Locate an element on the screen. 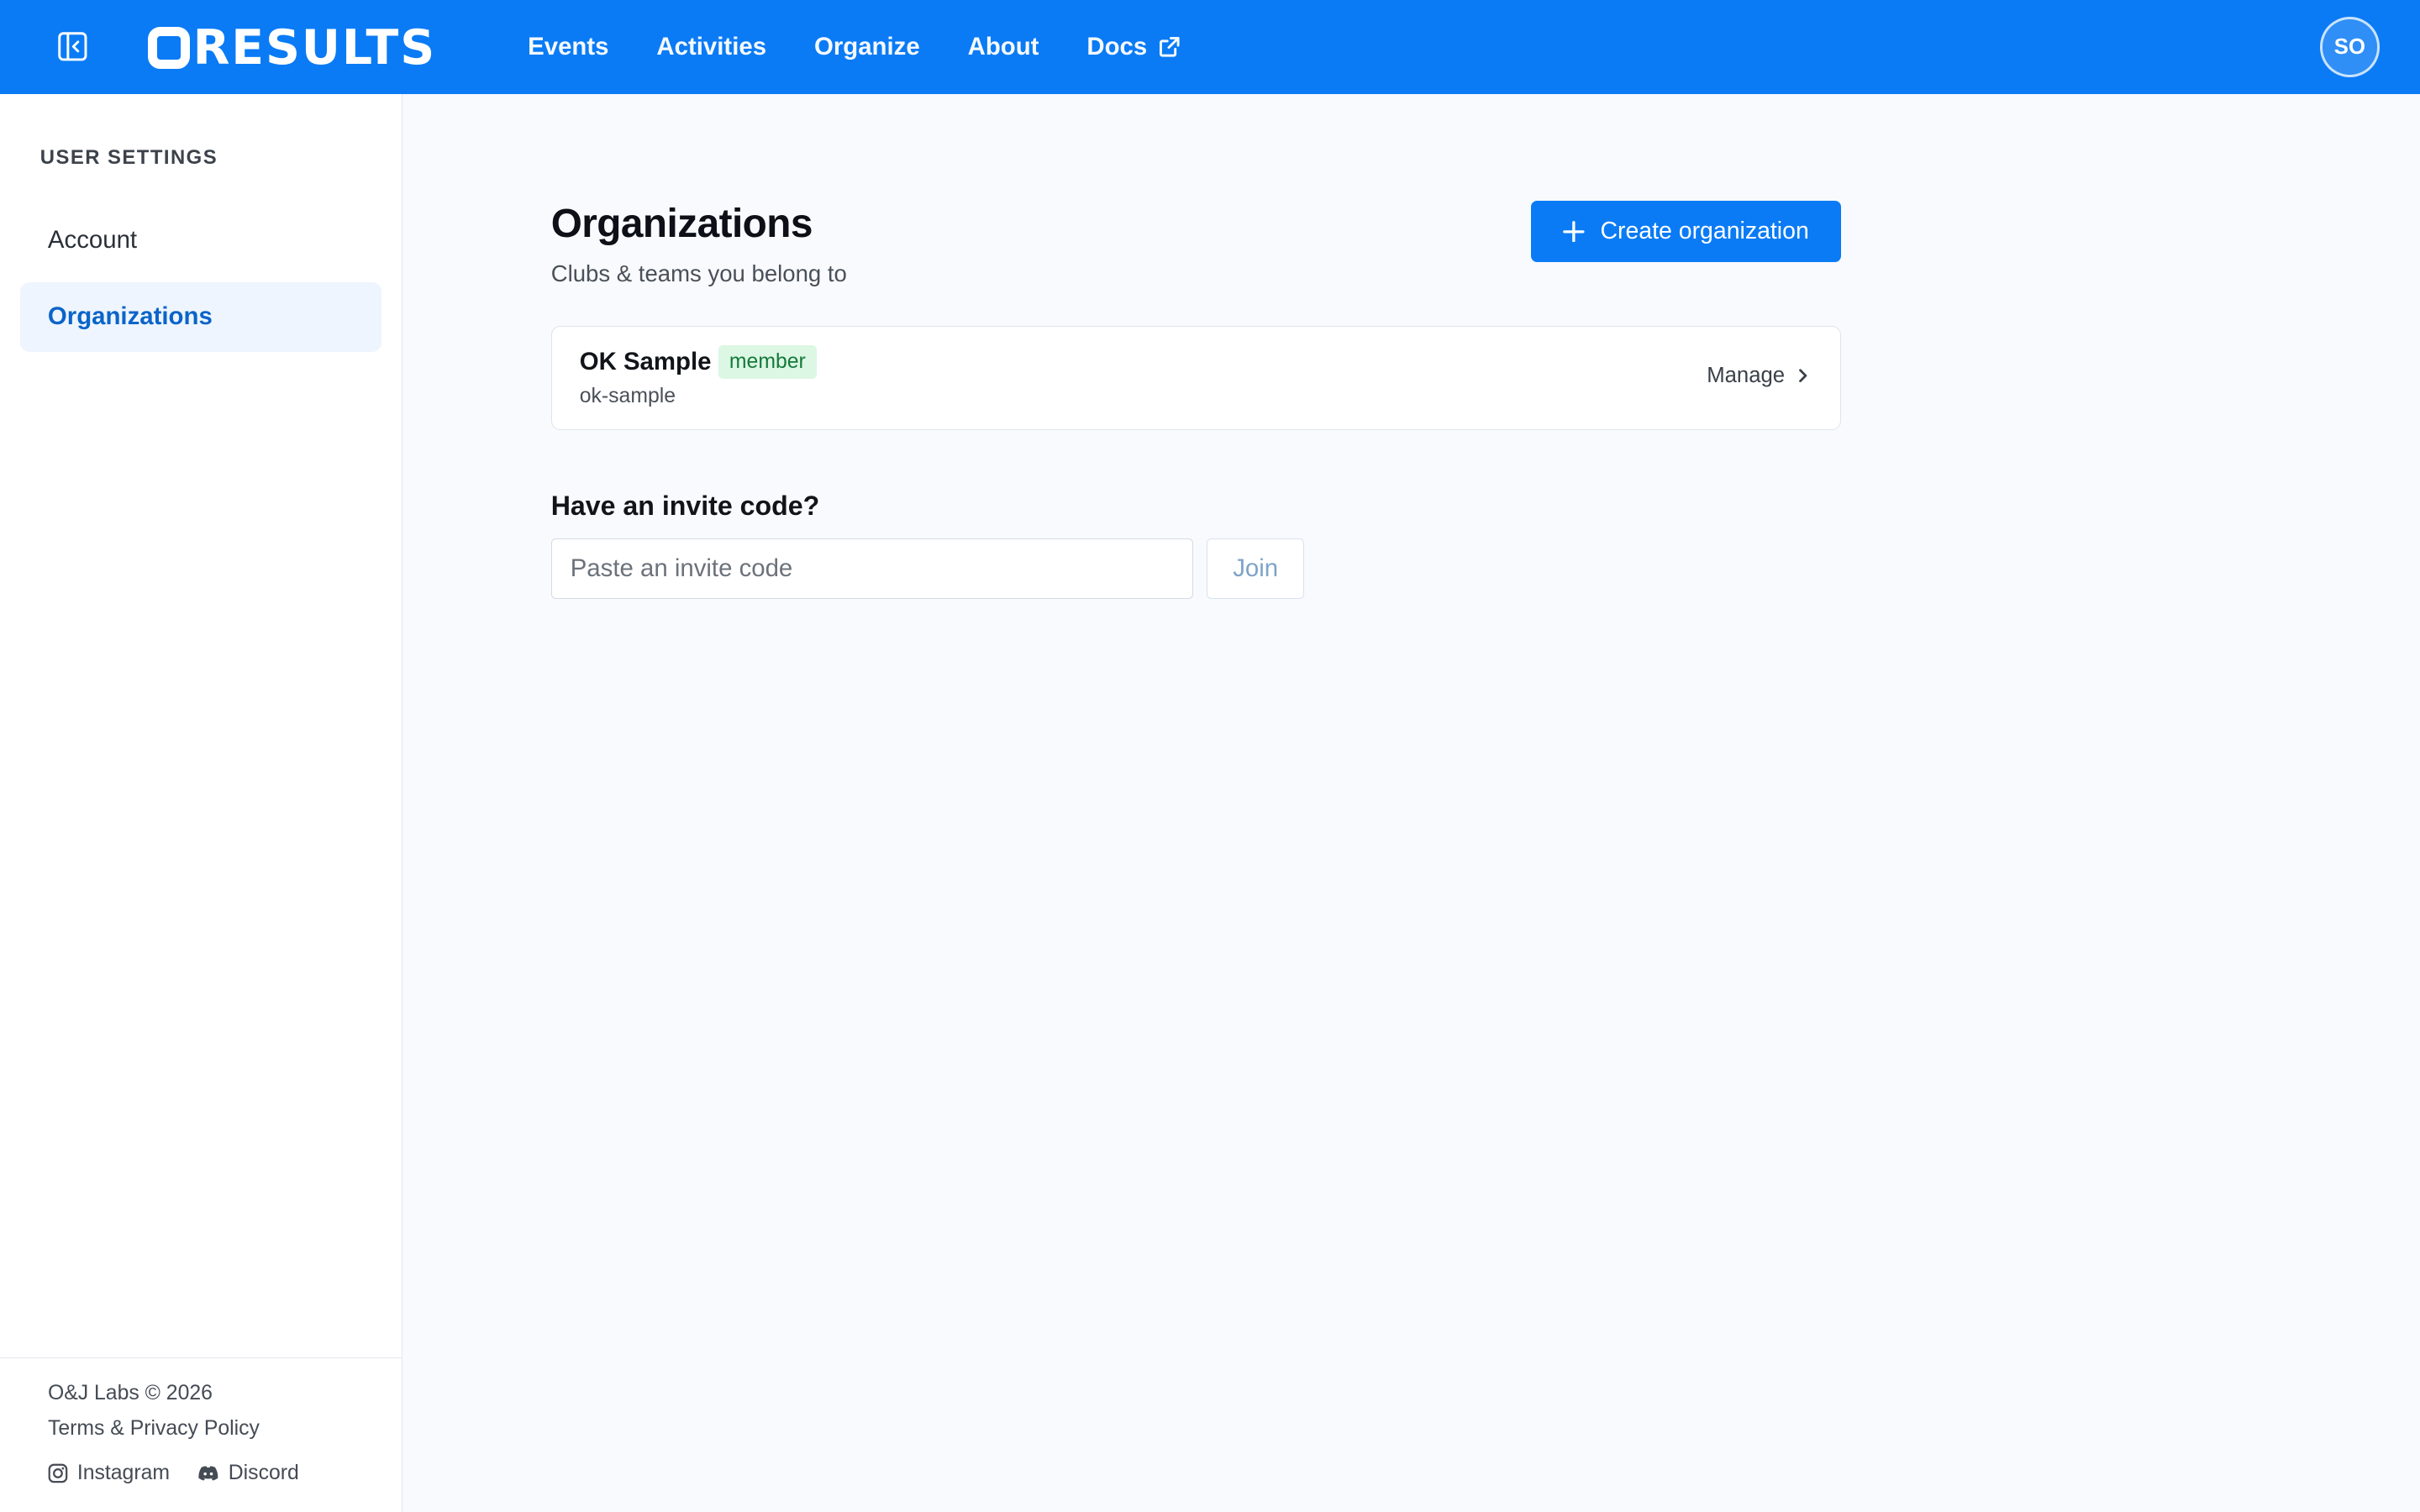 The image size is (2420, 1512). nav-activities-label: Activities is located at coordinates (711, 47).